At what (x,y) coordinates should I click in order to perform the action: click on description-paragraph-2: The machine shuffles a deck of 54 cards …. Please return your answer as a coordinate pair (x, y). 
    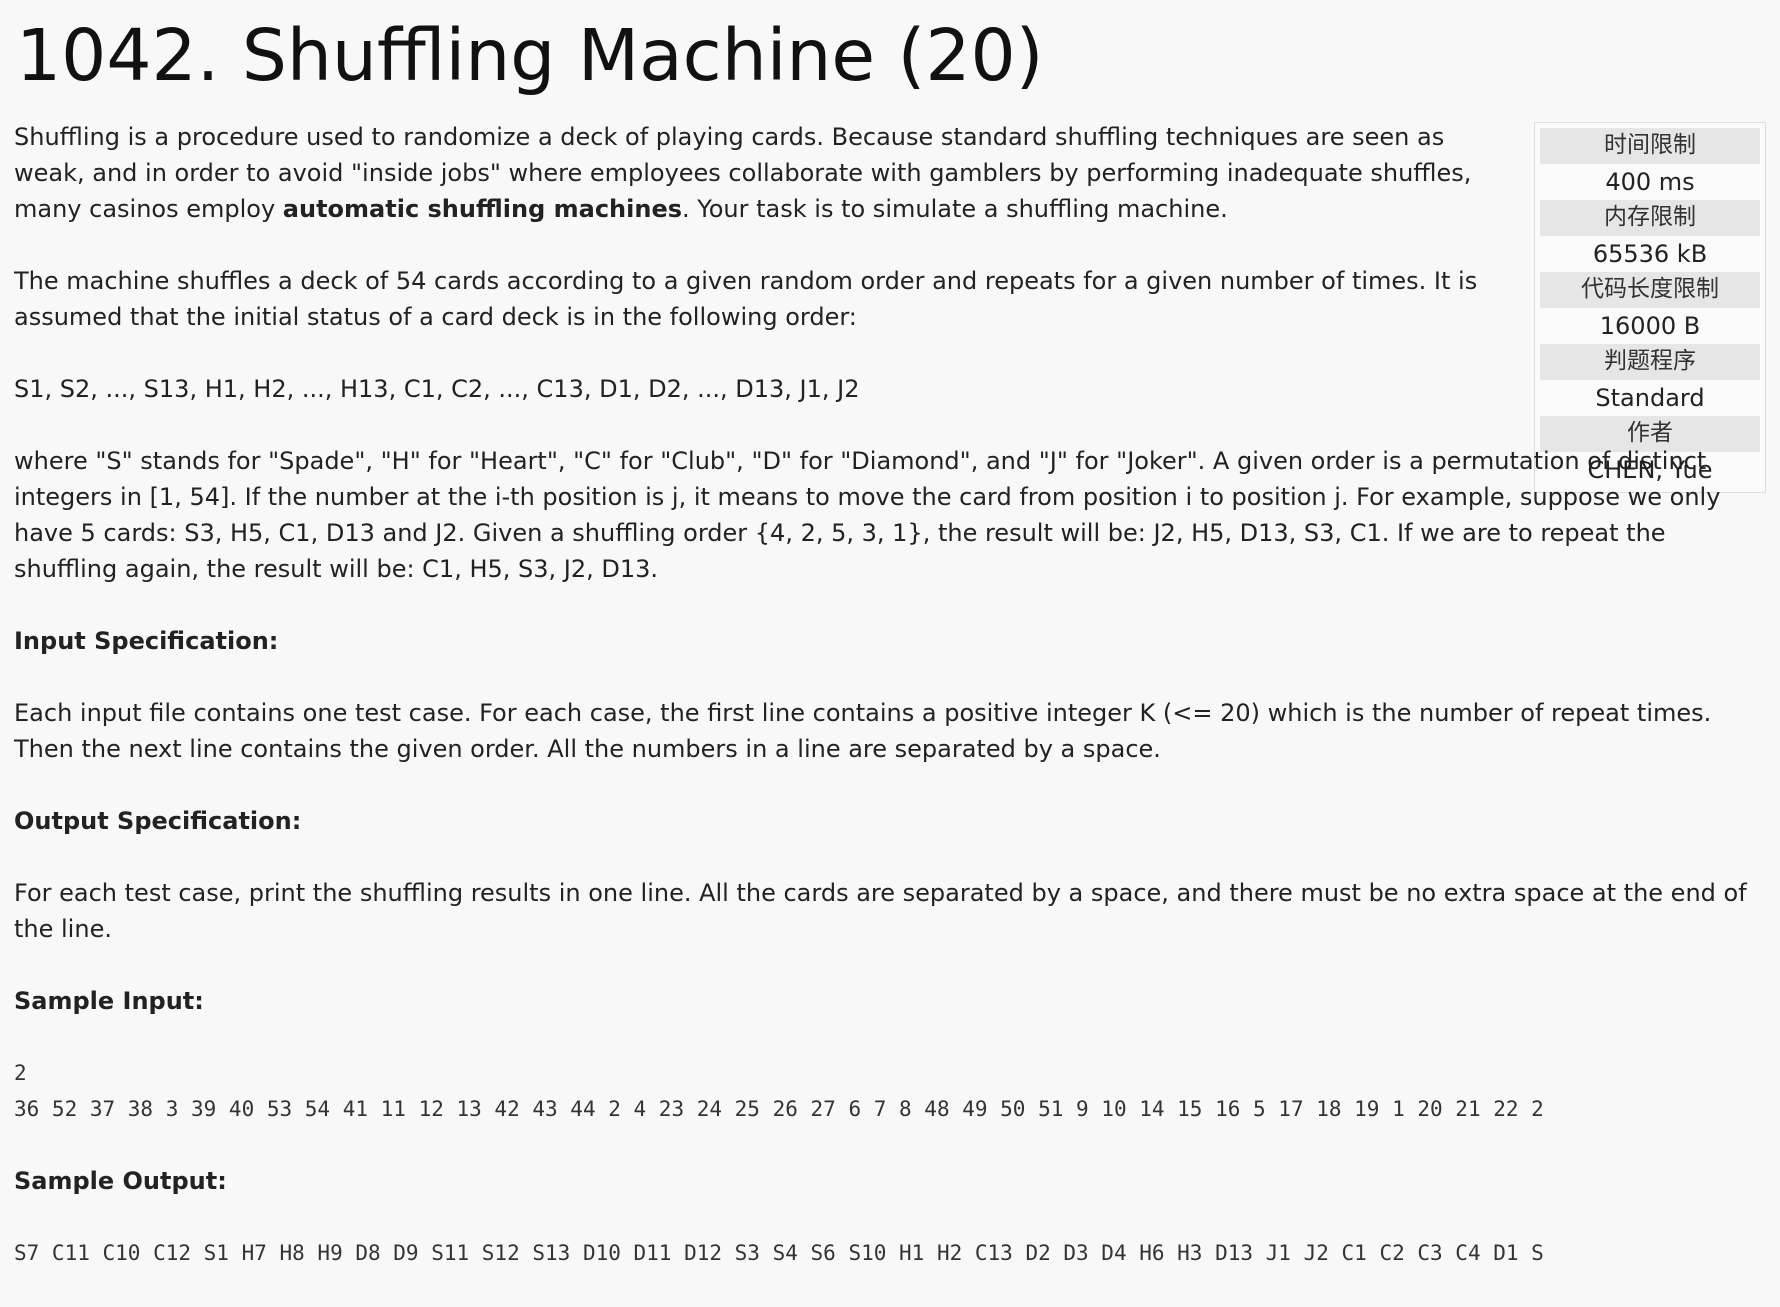
    Looking at the image, I should click on (746, 299).